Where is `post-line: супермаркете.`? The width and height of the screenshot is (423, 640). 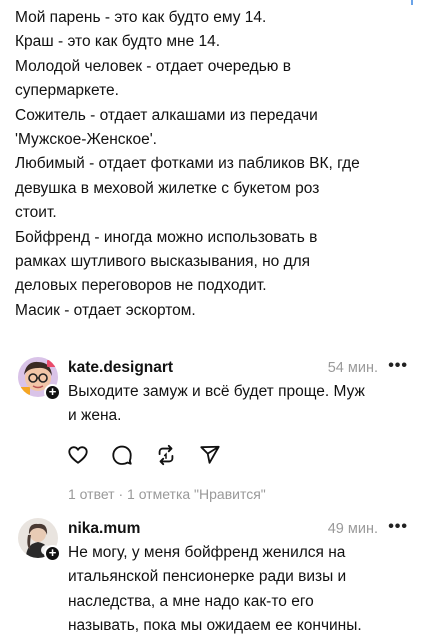 post-line: супермаркете. is located at coordinates (67, 91).